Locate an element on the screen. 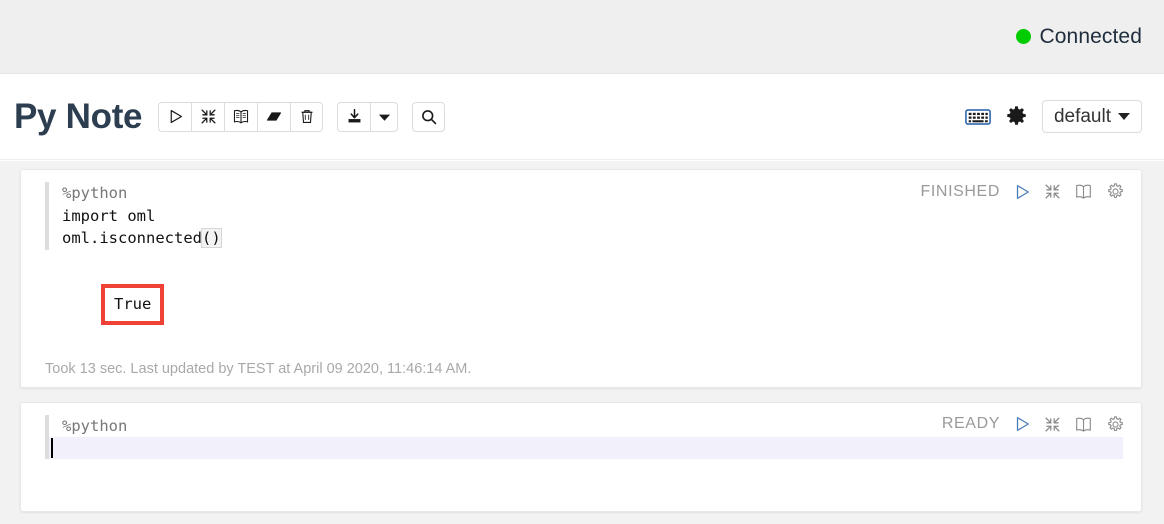  eraser-icon is located at coordinates (274, 116).